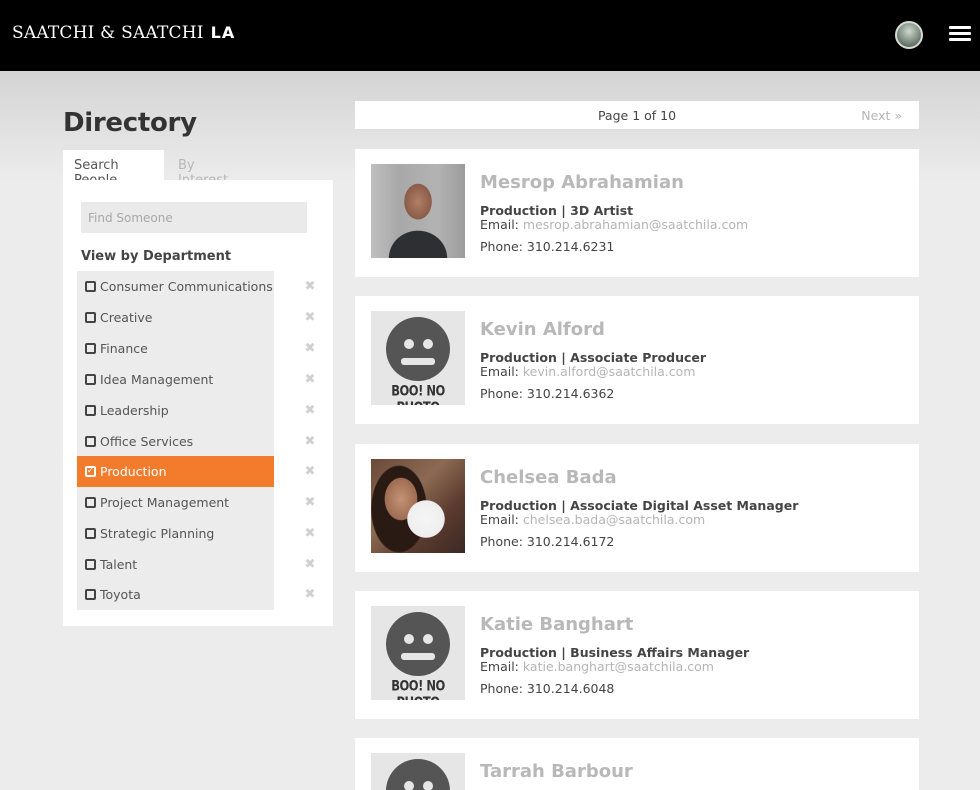 The height and width of the screenshot is (790, 980). I want to click on person-phone: Phone: 310.214.6172, so click(547, 541).